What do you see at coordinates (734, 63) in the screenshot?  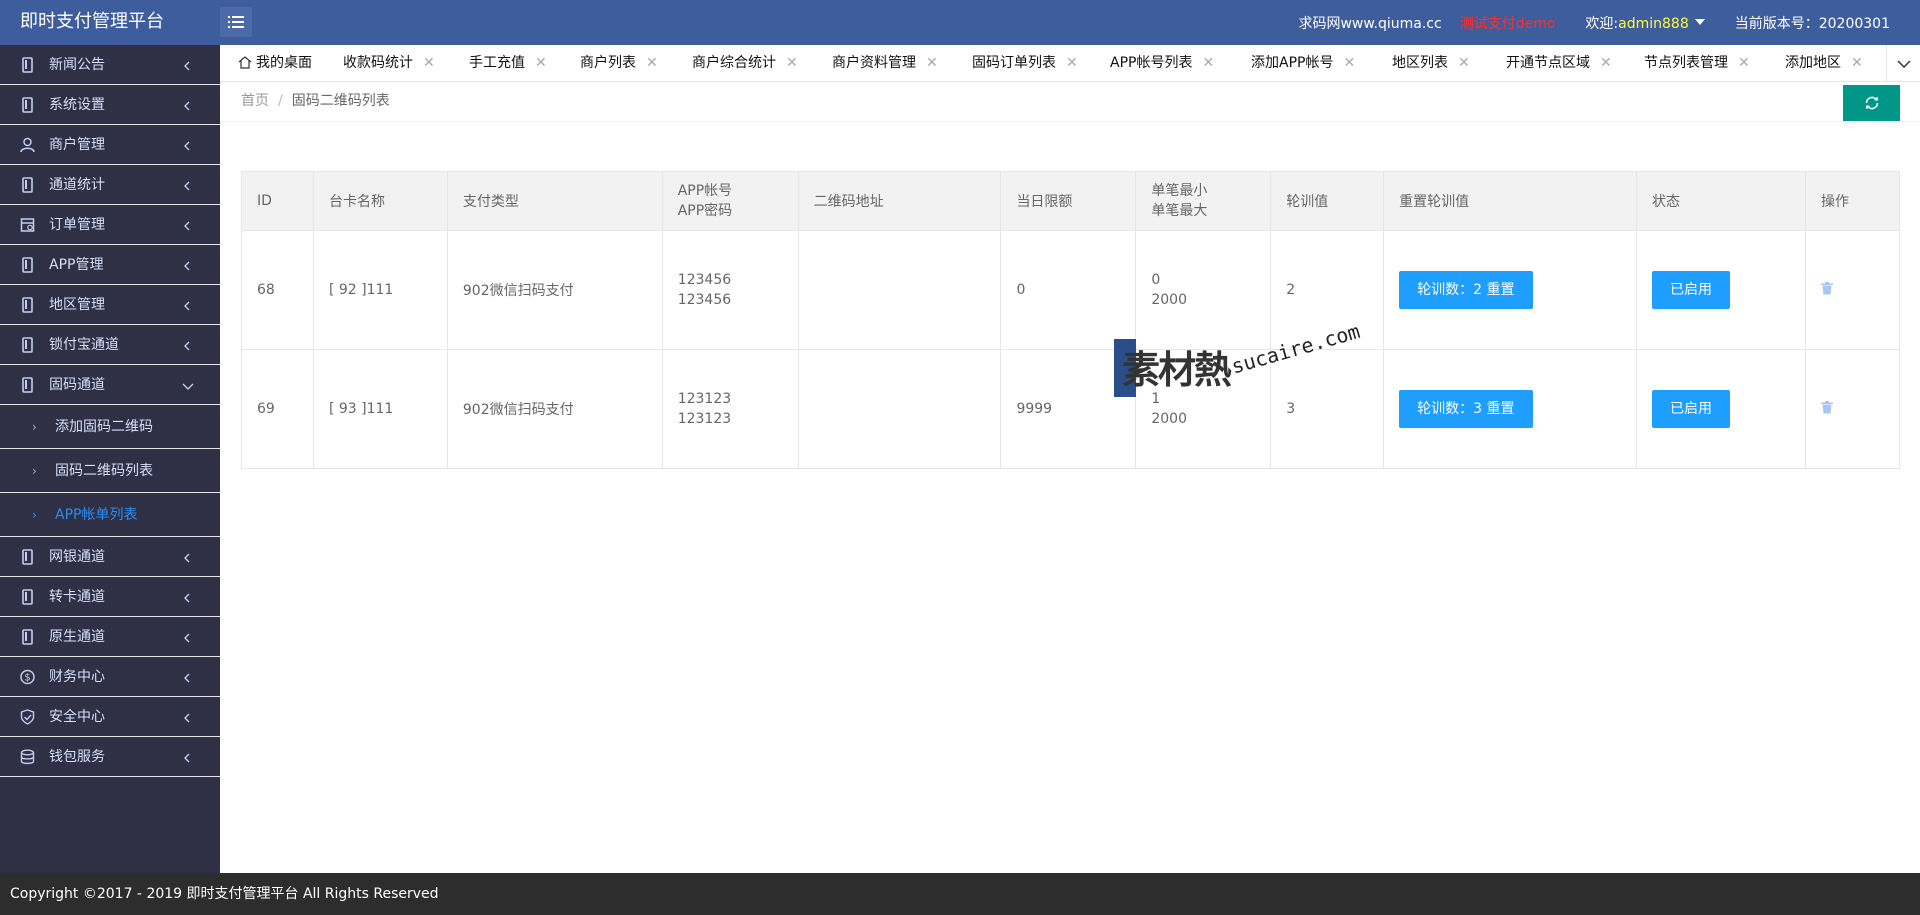 I see `tab-label: 商户综合统计` at bounding box center [734, 63].